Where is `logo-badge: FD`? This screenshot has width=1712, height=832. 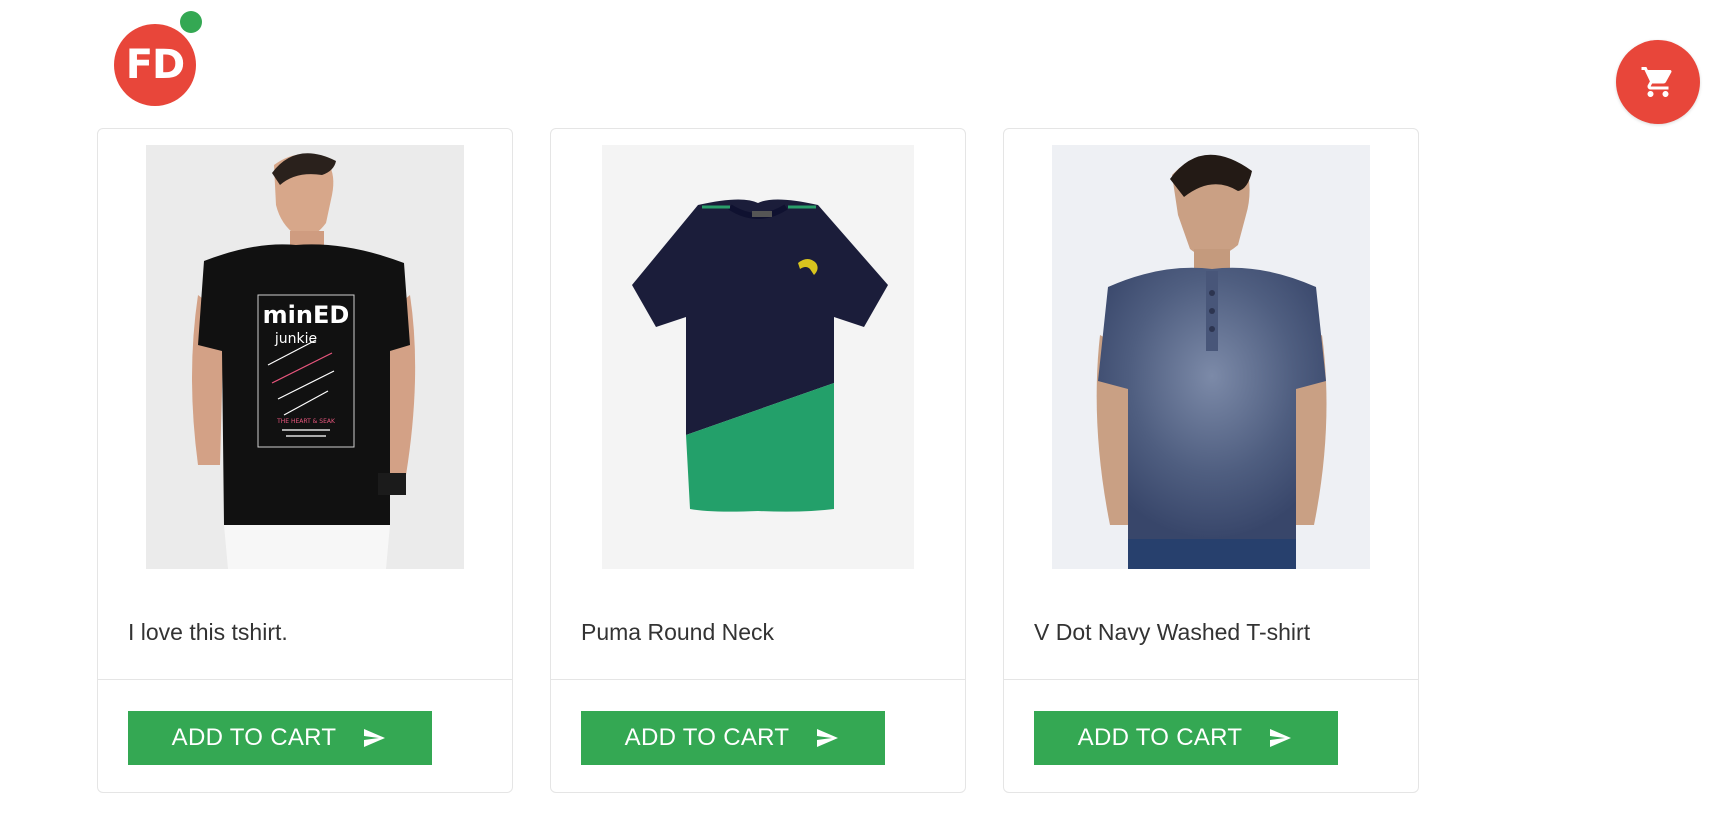
logo-badge: FD is located at coordinates (155, 65).